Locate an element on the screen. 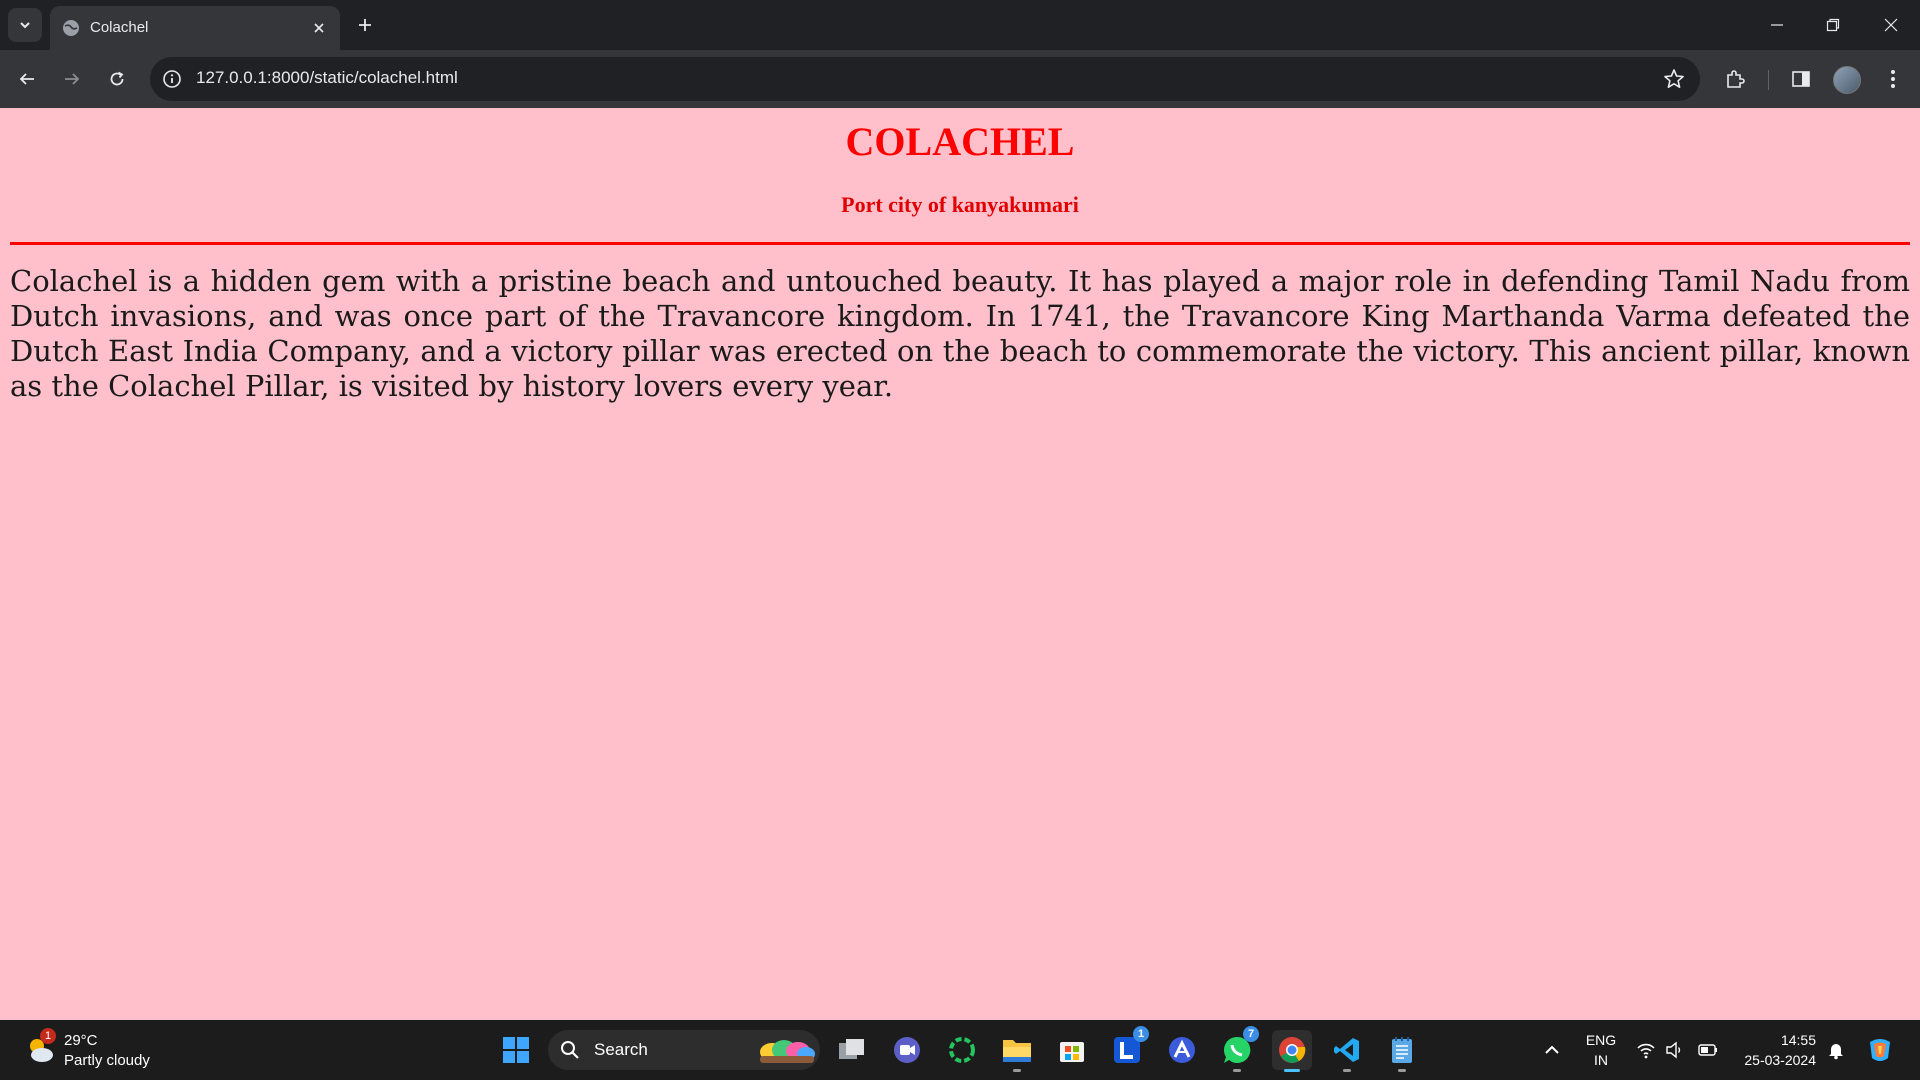  globe-icon is located at coordinates (71, 28).